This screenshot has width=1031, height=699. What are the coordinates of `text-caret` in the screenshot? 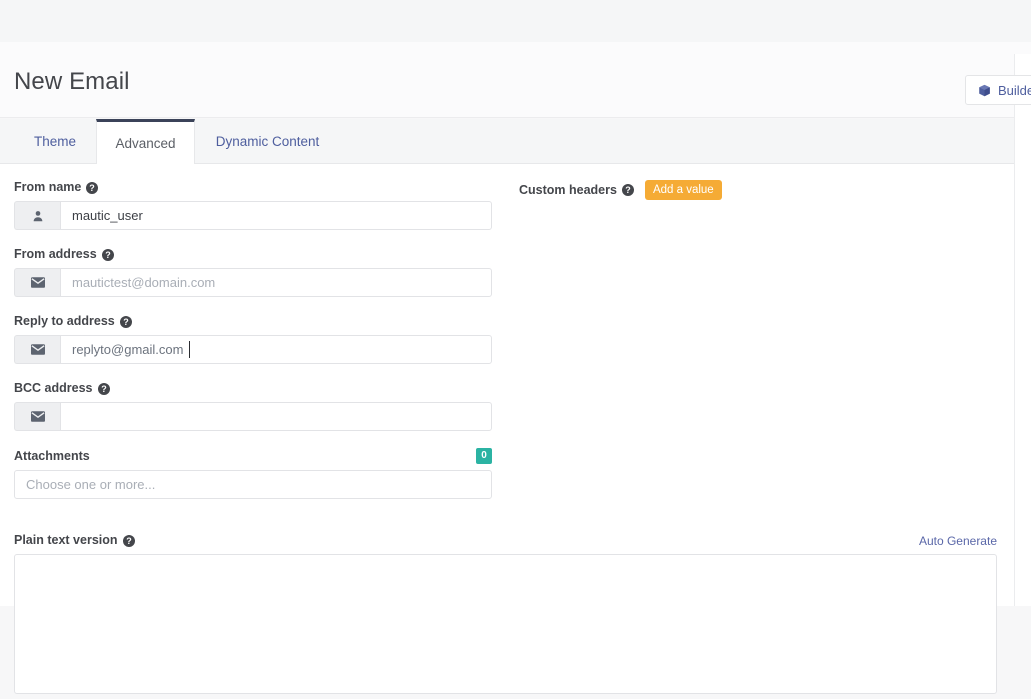 It's located at (189, 349).